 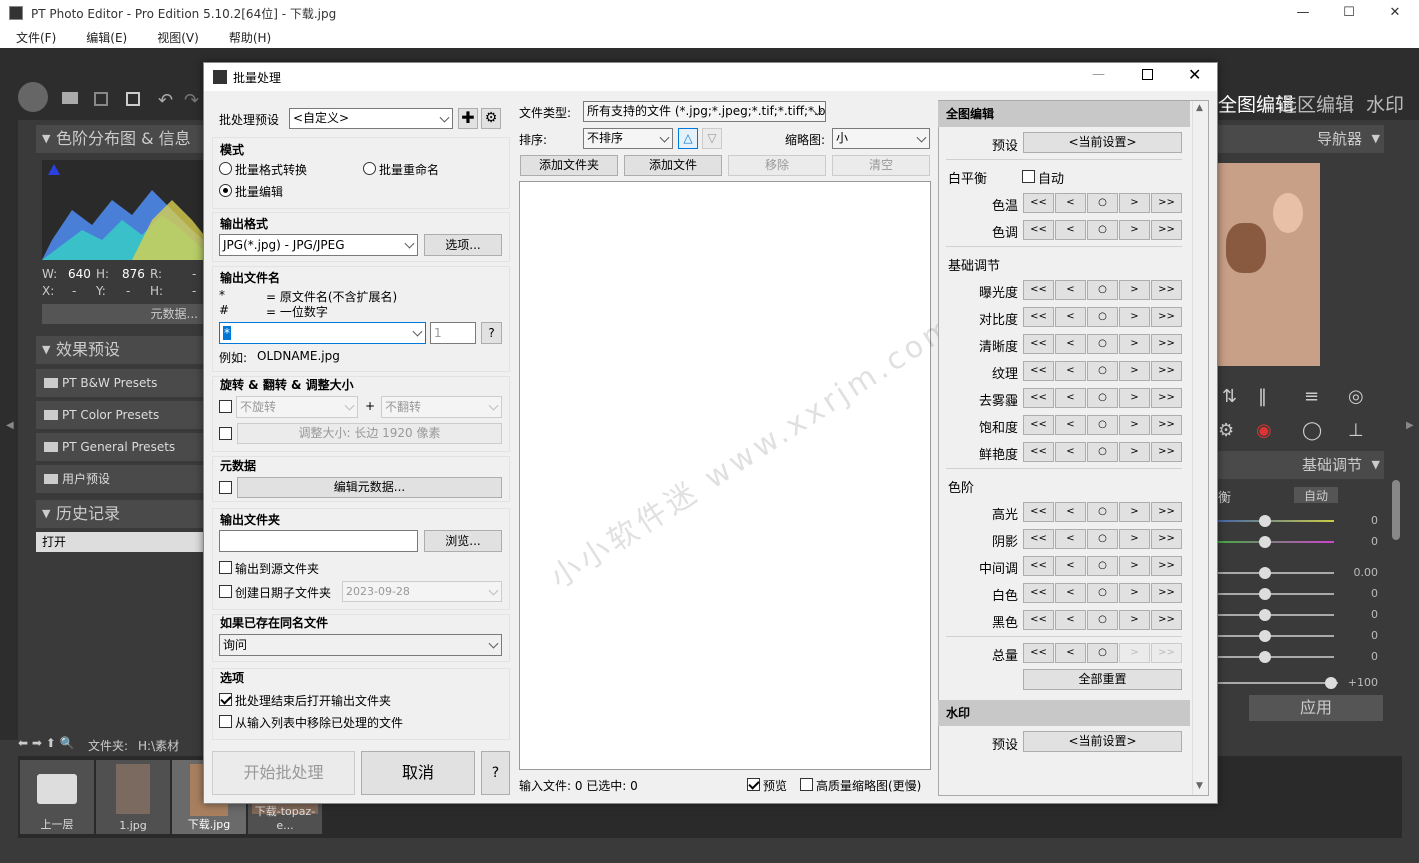 I want to click on preset-bw: PT B&W Presets, so click(x=120, y=383).